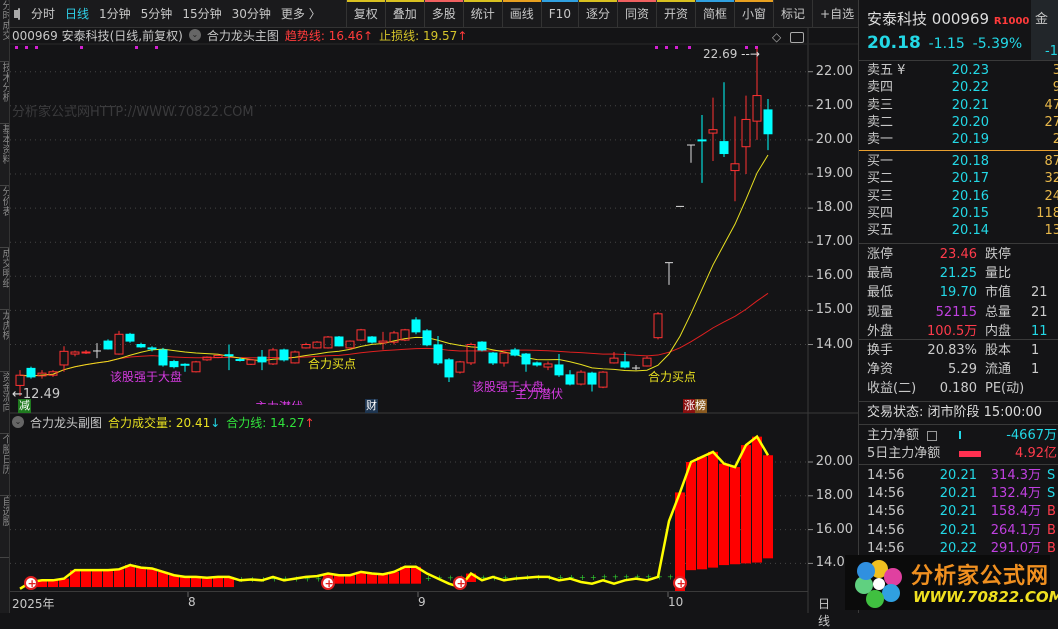 The width and height of the screenshot is (1058, 629). Describe the element at coordinates (1011, 21) in the screenshot. I see `index-tag: R1000` at that location.